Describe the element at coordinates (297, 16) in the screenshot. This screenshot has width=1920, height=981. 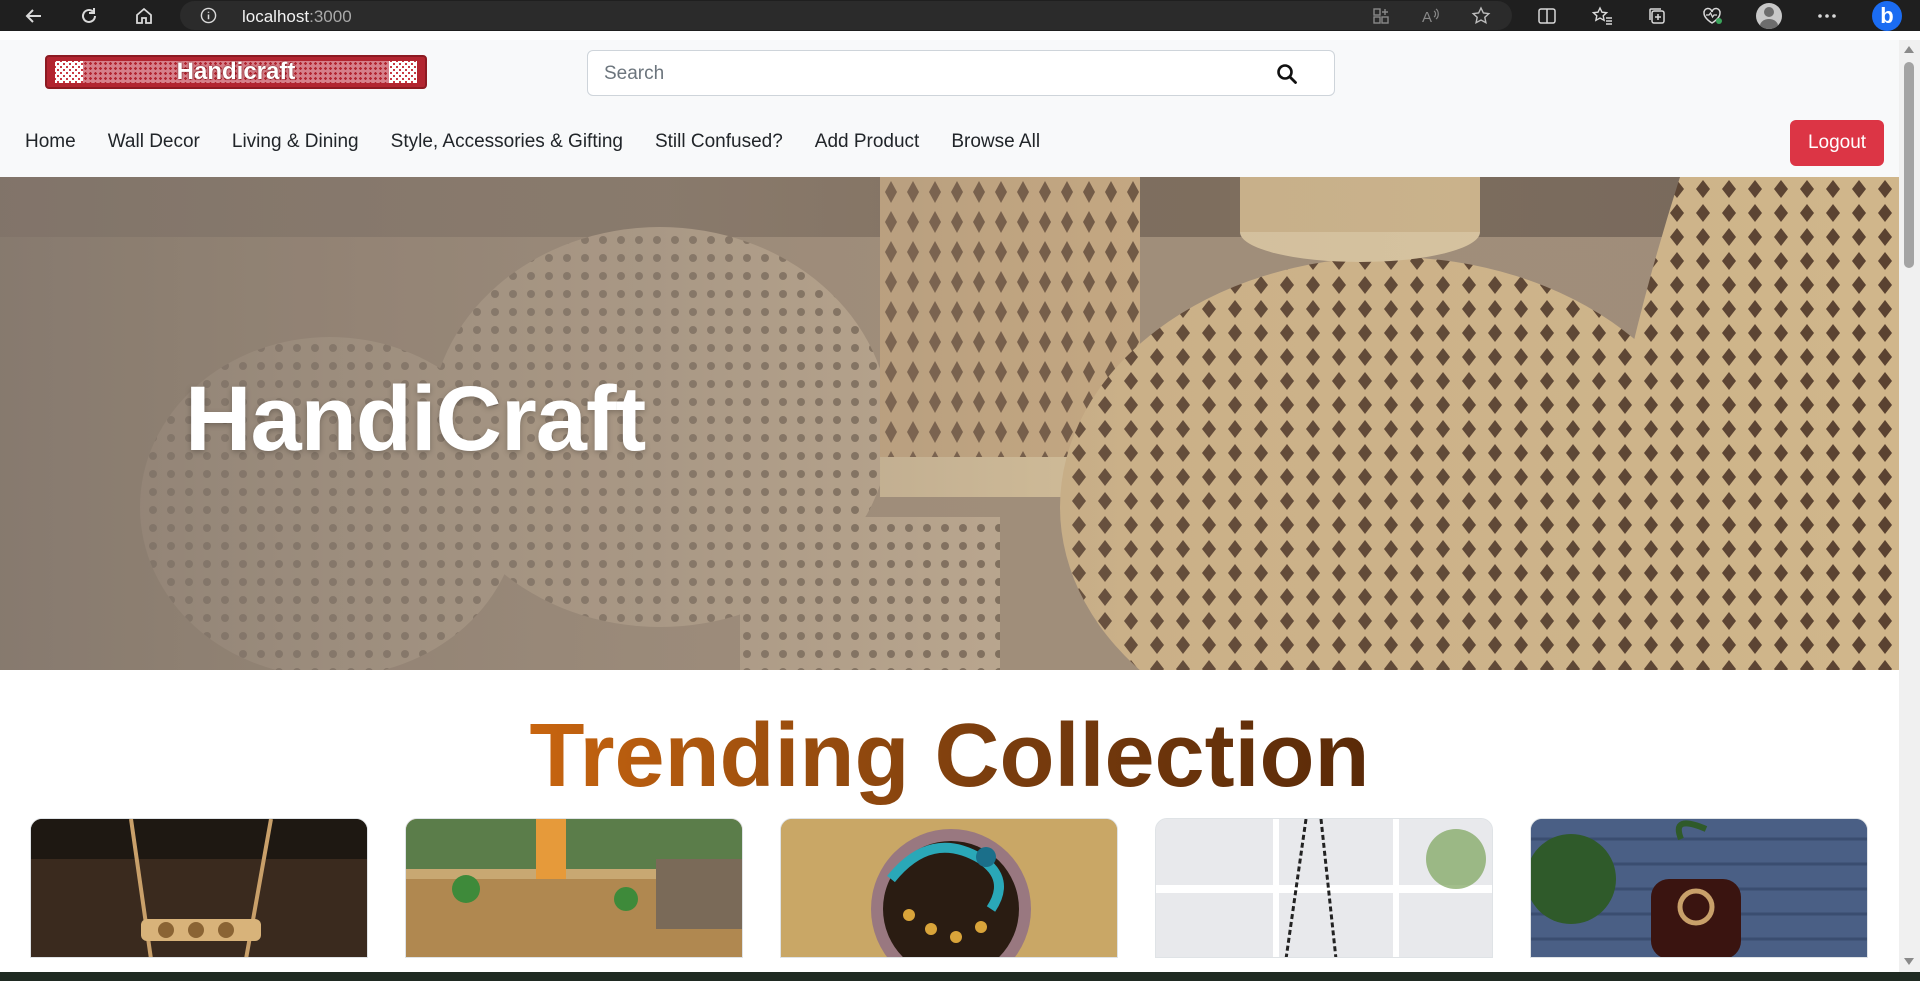
I see `url-text: localhost:3000` at that location.